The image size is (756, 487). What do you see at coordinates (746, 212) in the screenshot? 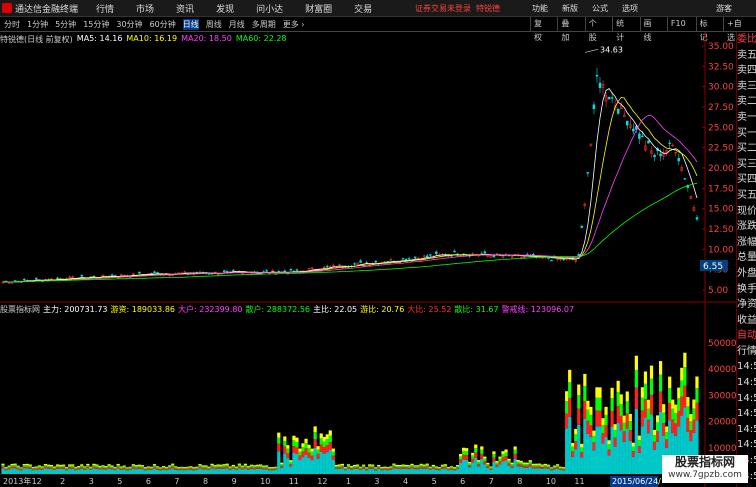
I see `quote-field-11: 现价` at bounding box center [746, 212].